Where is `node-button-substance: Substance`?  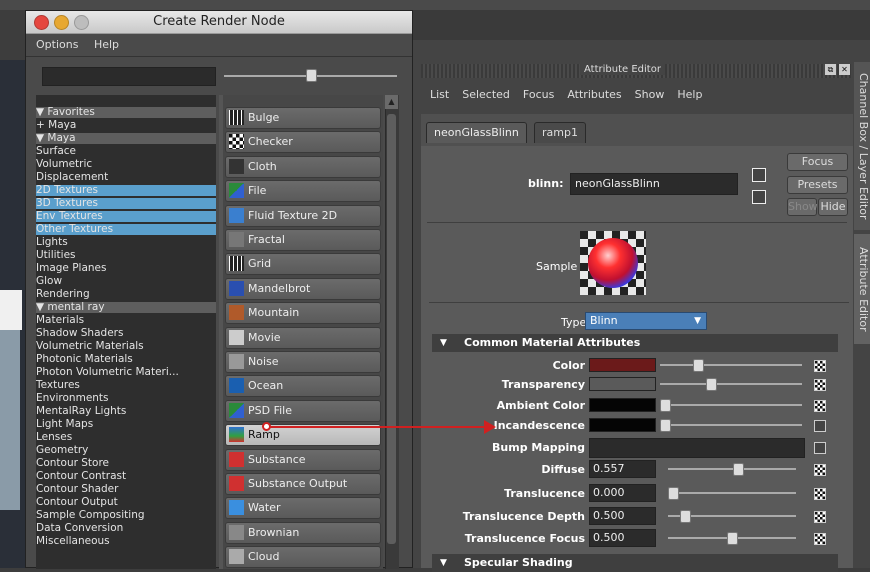 node-button-substance: Substance is located at coordinates (303, 459).